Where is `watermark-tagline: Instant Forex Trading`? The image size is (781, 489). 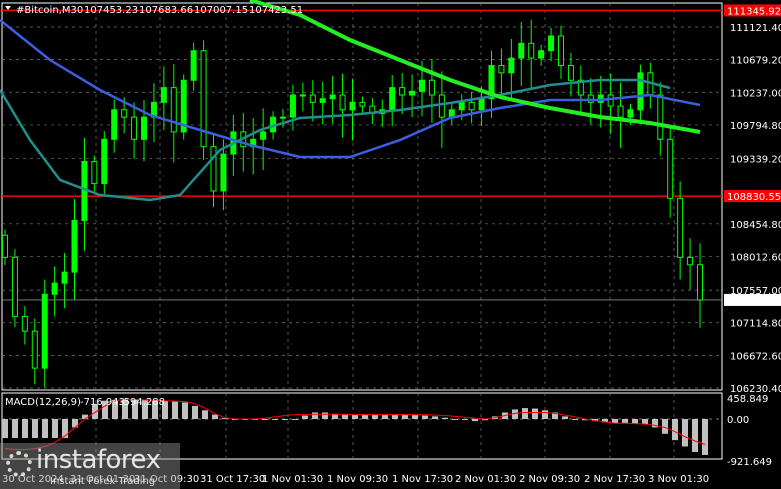
watermark-tagline: Instant Forex Trading is located at coordinates (103, 481).